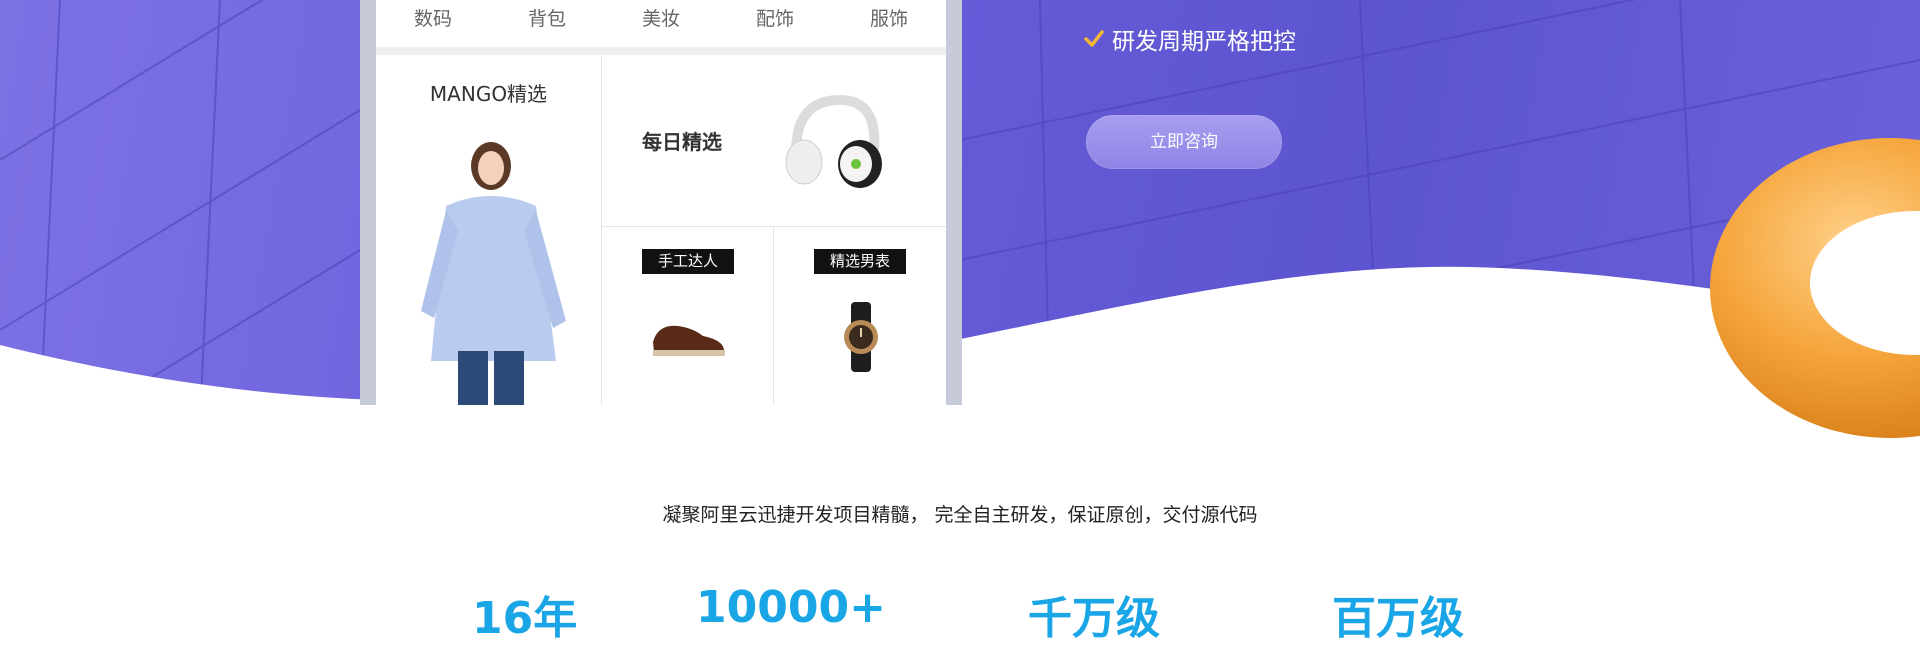  Describe the element at coordinates (775, 24) in the screenshot. I see `category-accessories: 配饰` at that location.